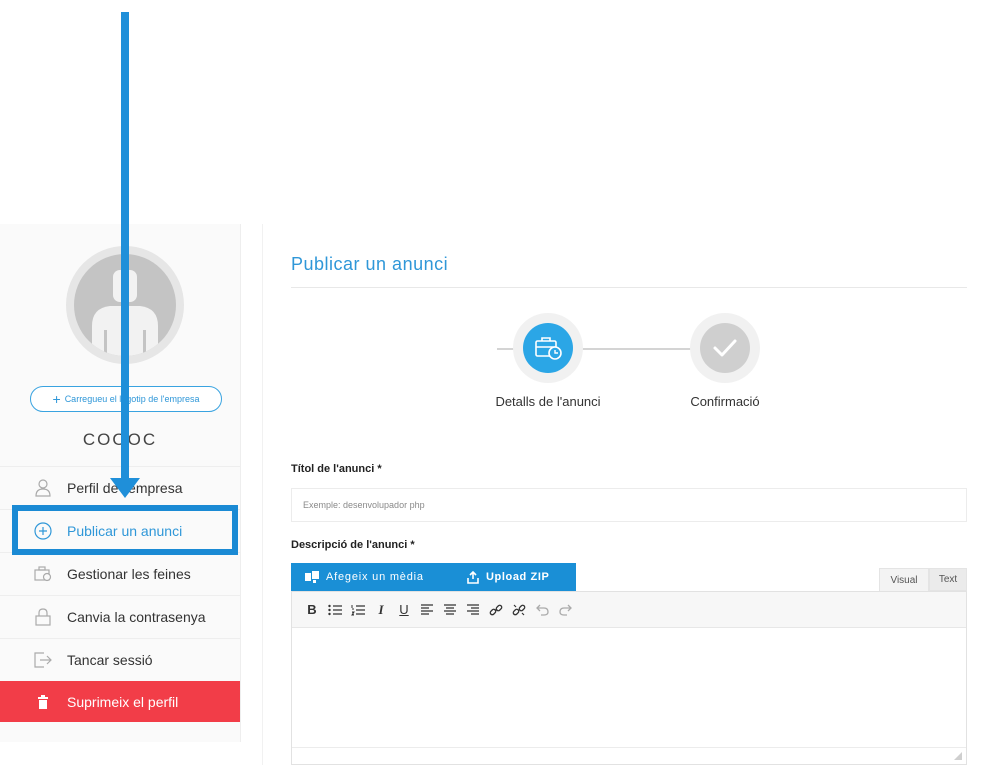 The height and width of the screenshot is (765, 987). I want to click on editor-status-bar, so click(629, 755).